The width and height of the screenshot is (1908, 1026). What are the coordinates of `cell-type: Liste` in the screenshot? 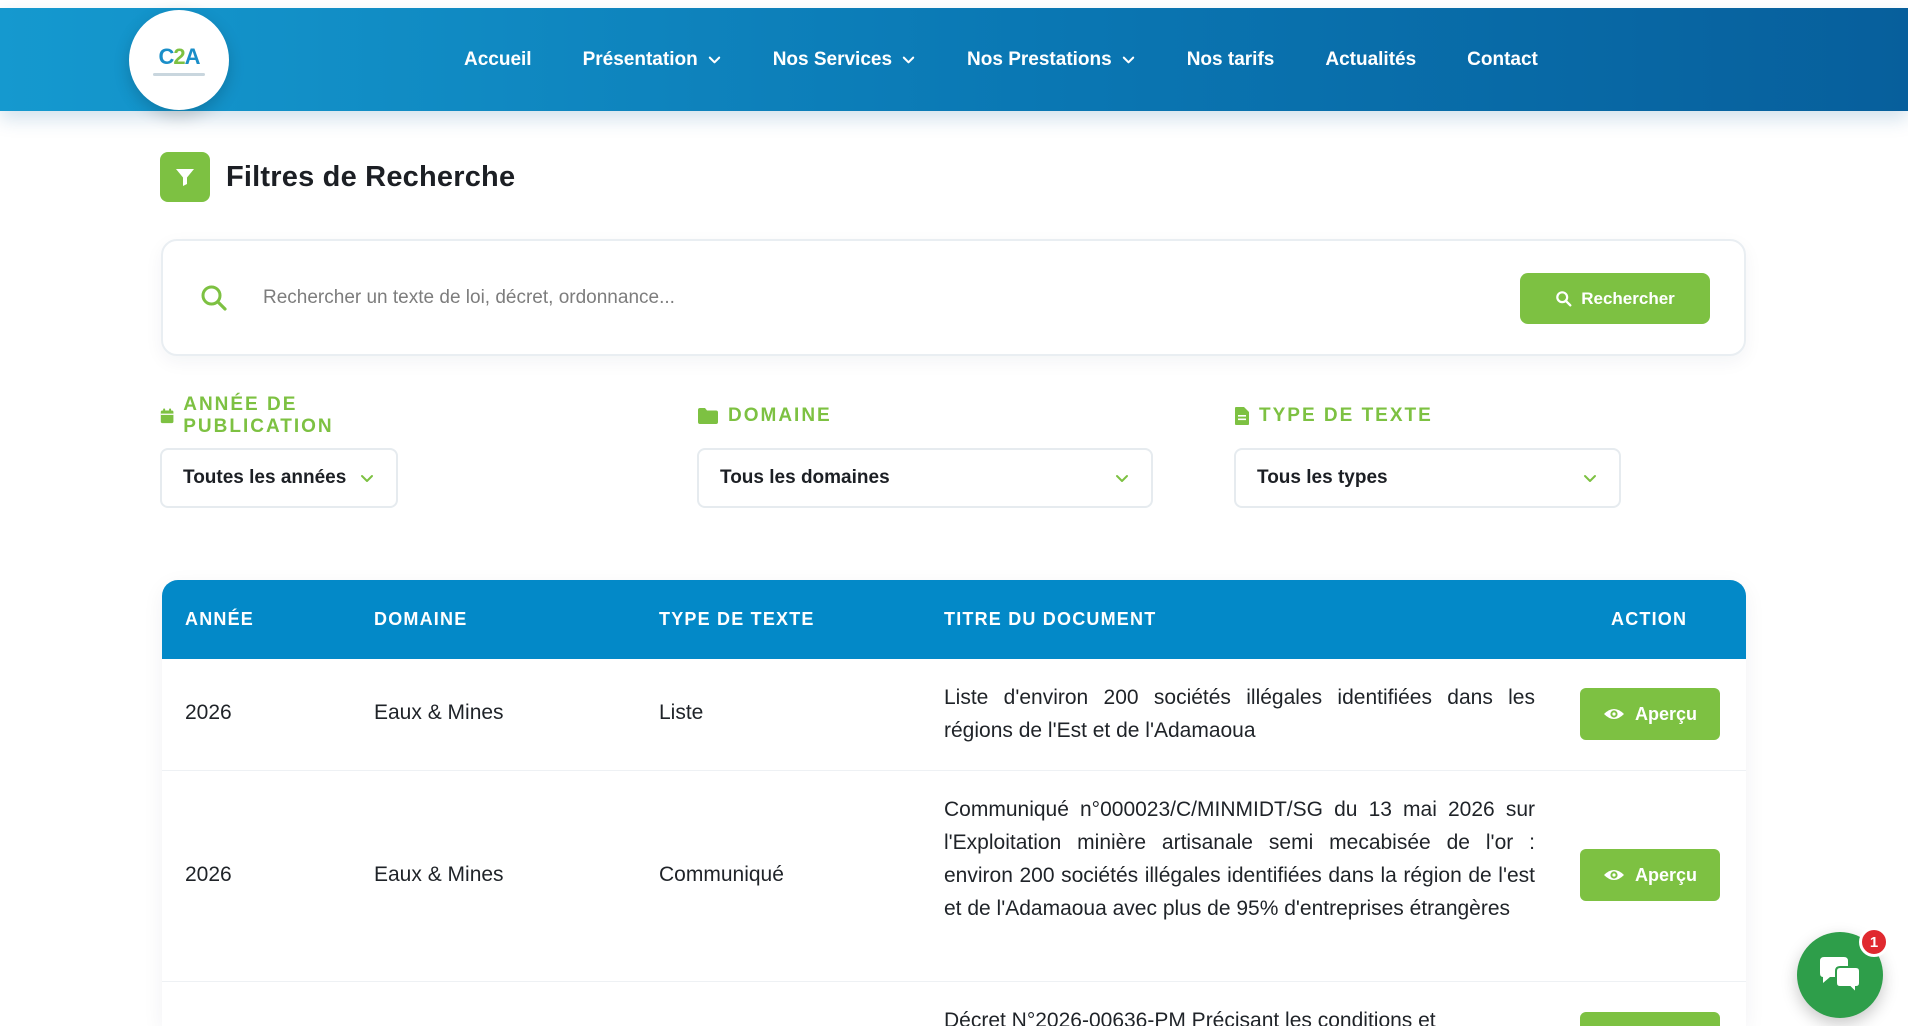 It's located at (681, 712).